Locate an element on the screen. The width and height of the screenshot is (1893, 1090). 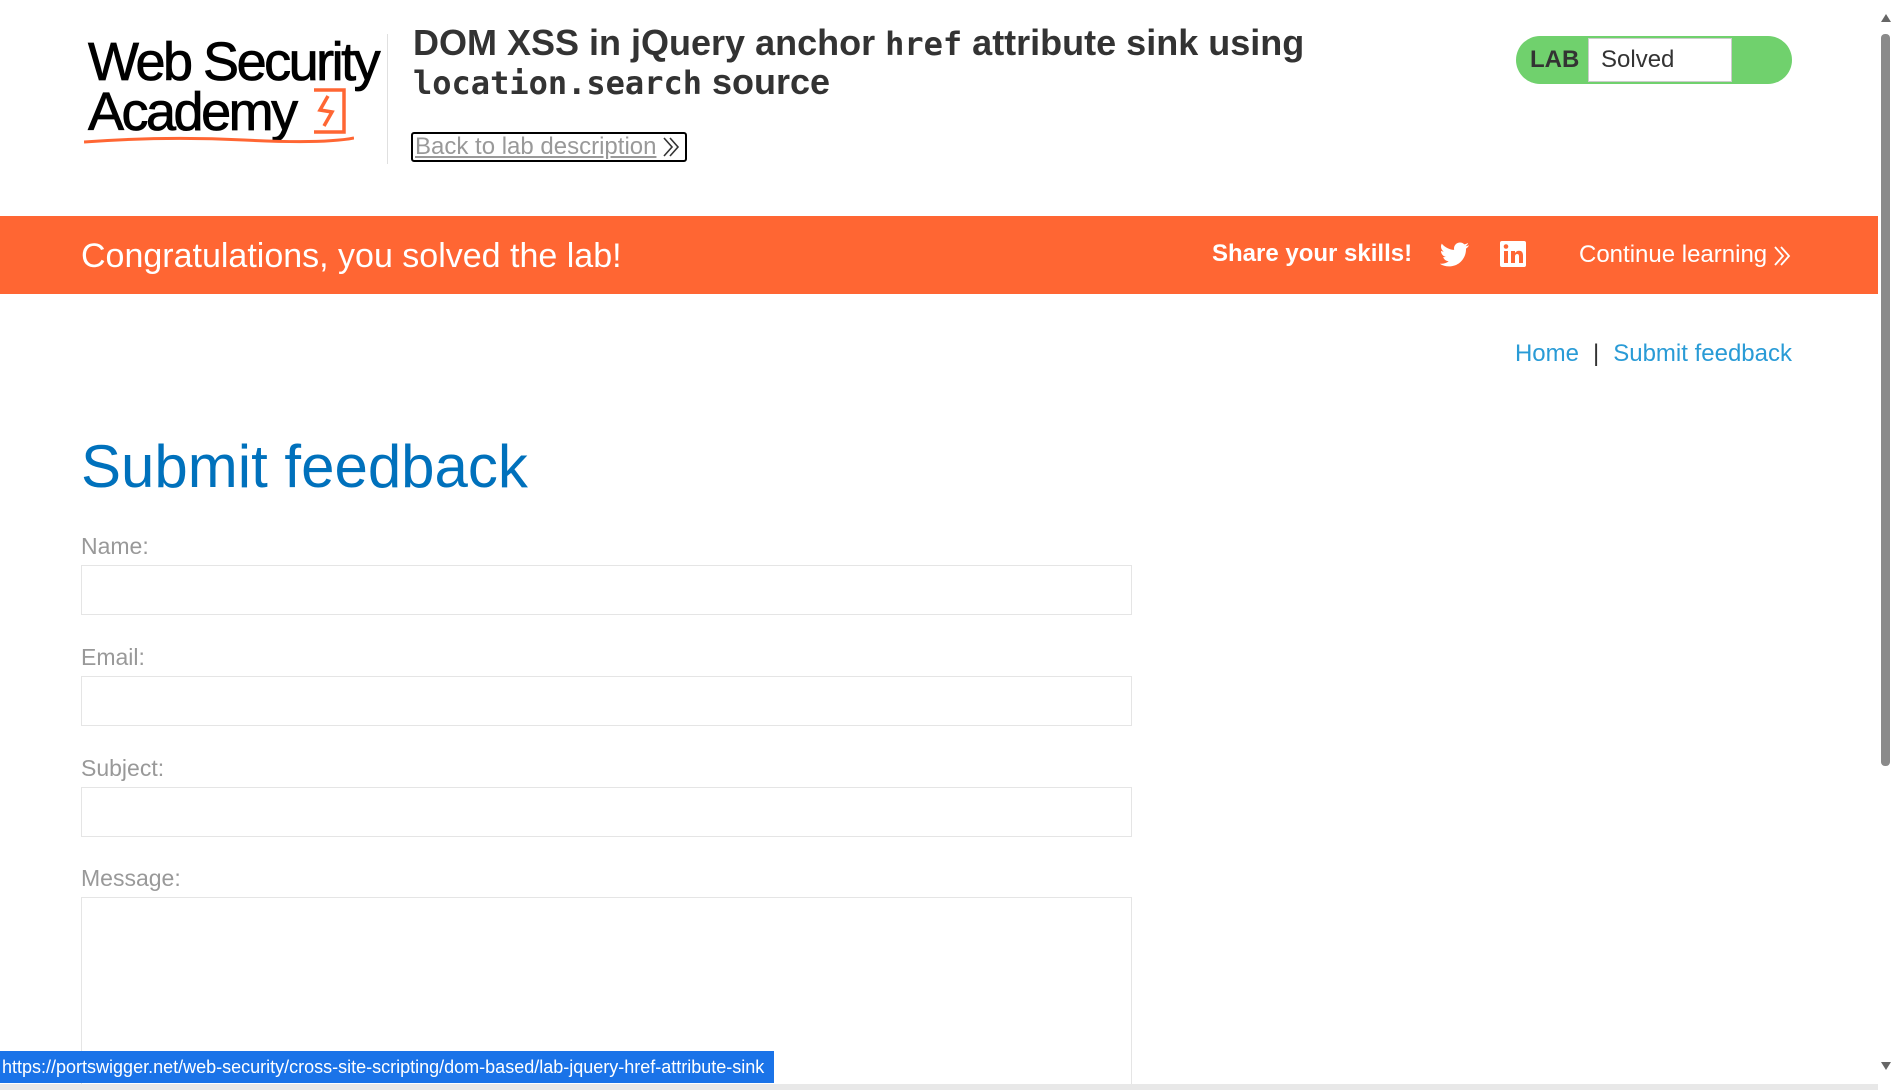
share-skills-label: Share your skills! is located at coordinates (1312, 253).